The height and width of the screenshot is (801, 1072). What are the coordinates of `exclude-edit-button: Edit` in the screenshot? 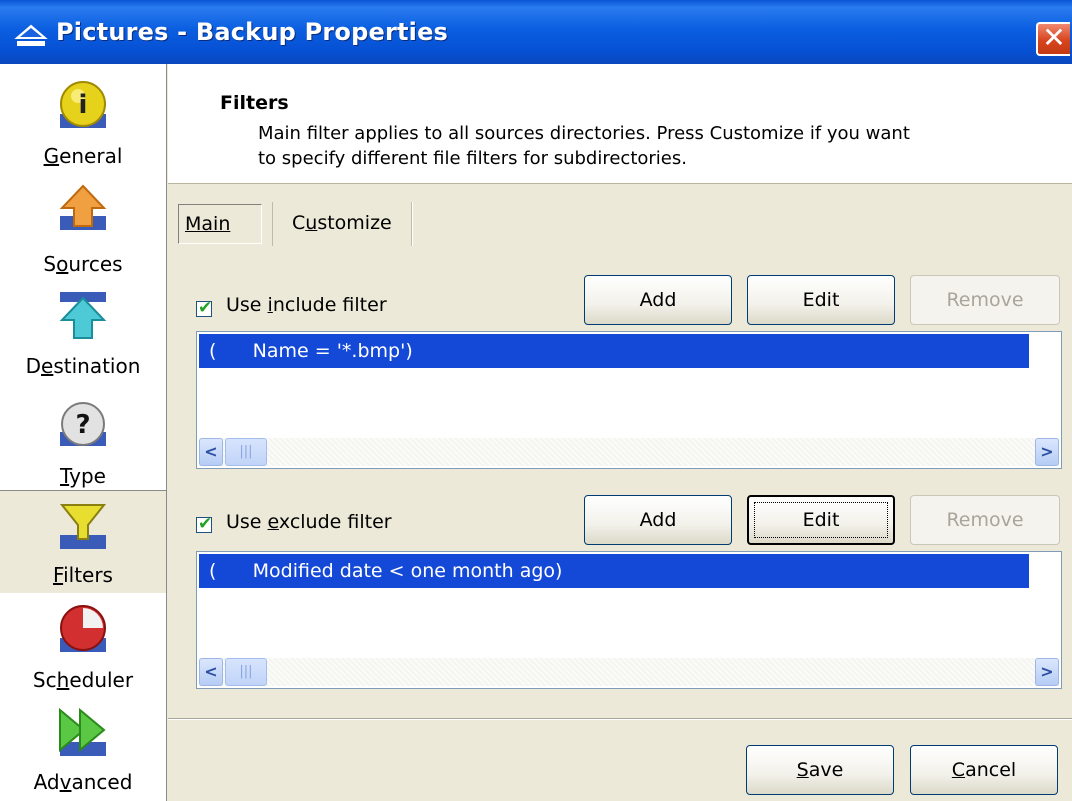 It's located at (821, 520).